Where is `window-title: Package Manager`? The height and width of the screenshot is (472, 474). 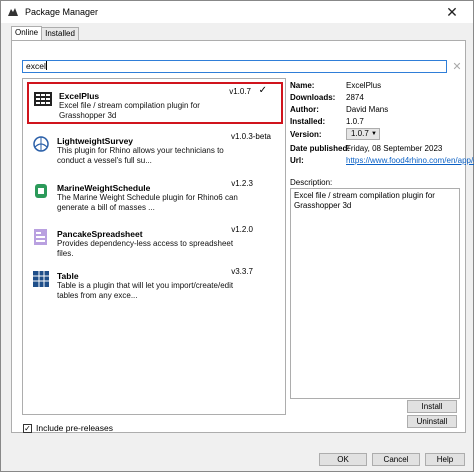
window-title: Package Manager is located at coordinates (62, 12).